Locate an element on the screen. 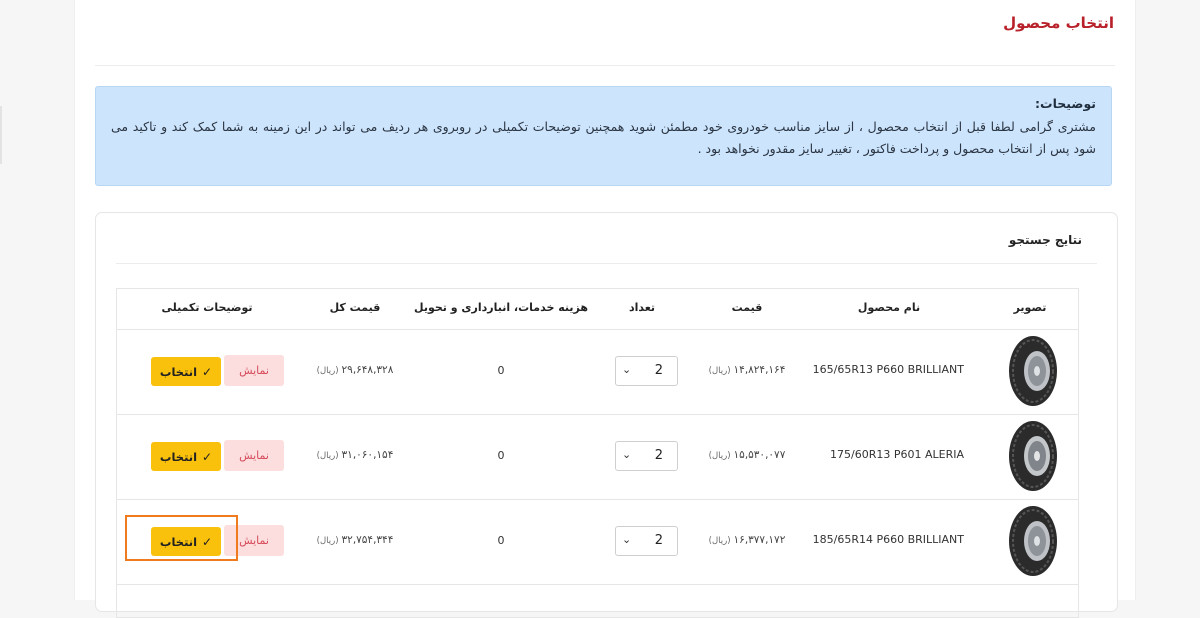 The width and height of the screenshot is (1200, 618). left-edge-strip is located at coordinates (1, 135).